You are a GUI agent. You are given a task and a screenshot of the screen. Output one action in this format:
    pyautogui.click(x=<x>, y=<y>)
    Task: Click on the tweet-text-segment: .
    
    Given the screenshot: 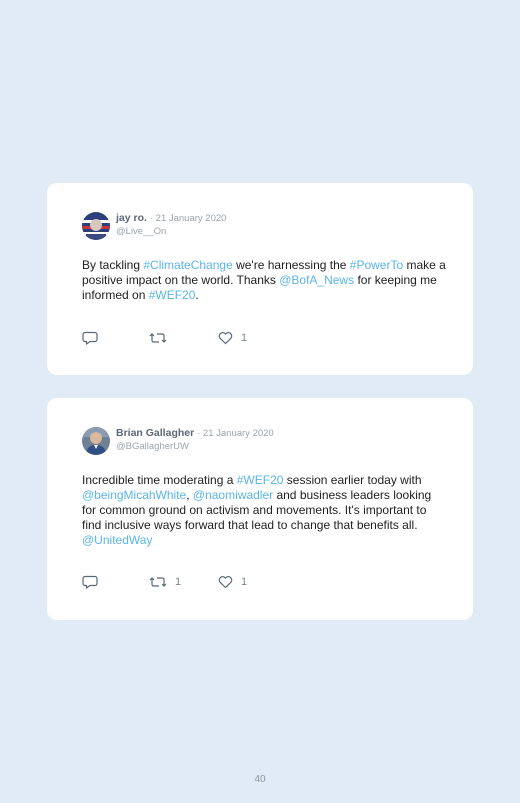 What is the action you would take?
    pyautogui.click(x=197, y=295)
    